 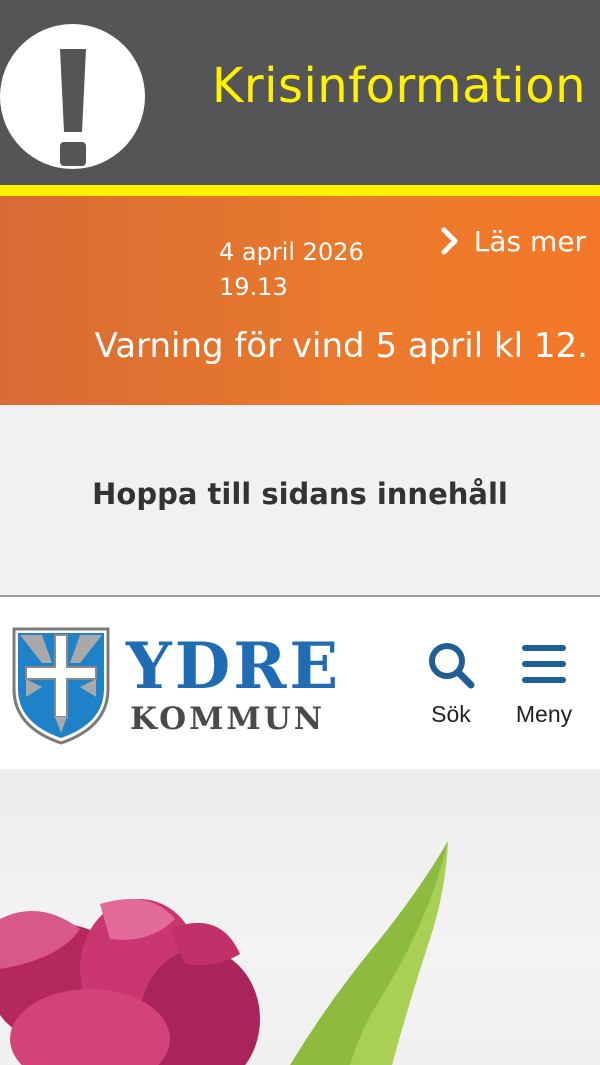 I want to click on logo-subtitle: KOMMUN, so click(x=228, y=719).